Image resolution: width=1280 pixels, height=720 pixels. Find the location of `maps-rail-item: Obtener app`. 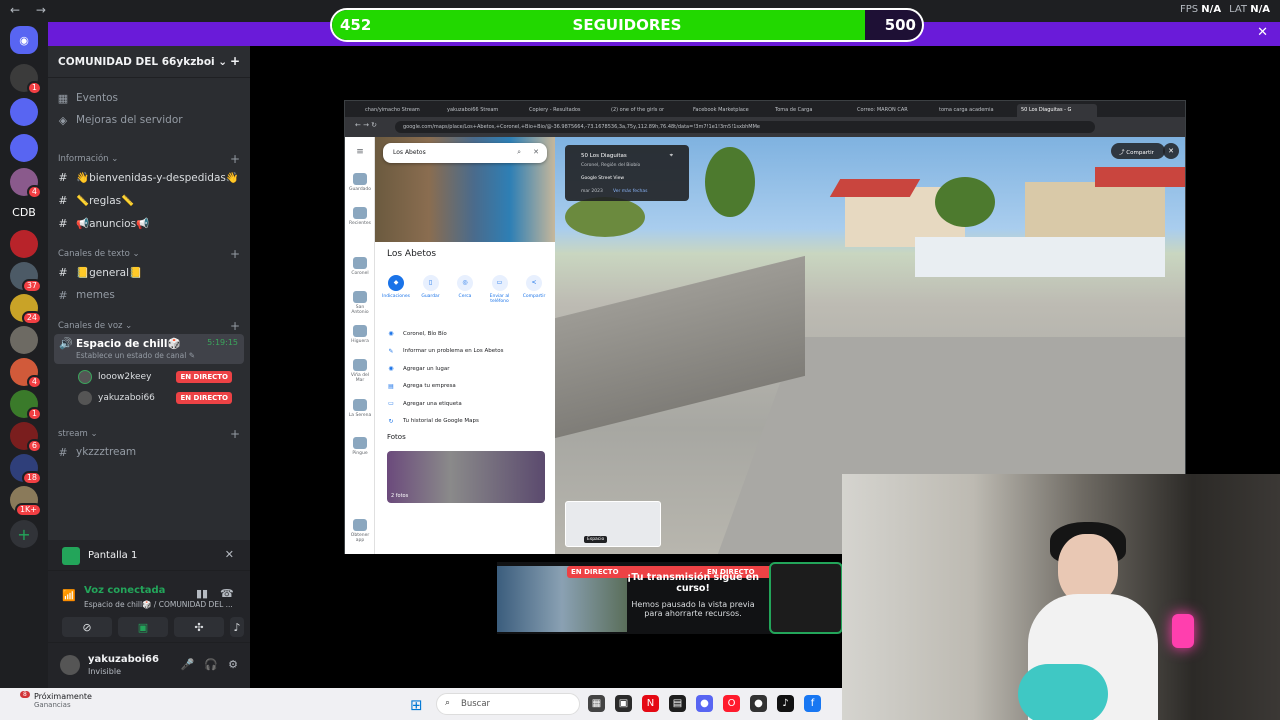

maps-rail-item: Obtener app is located at coordinates (360, 531).